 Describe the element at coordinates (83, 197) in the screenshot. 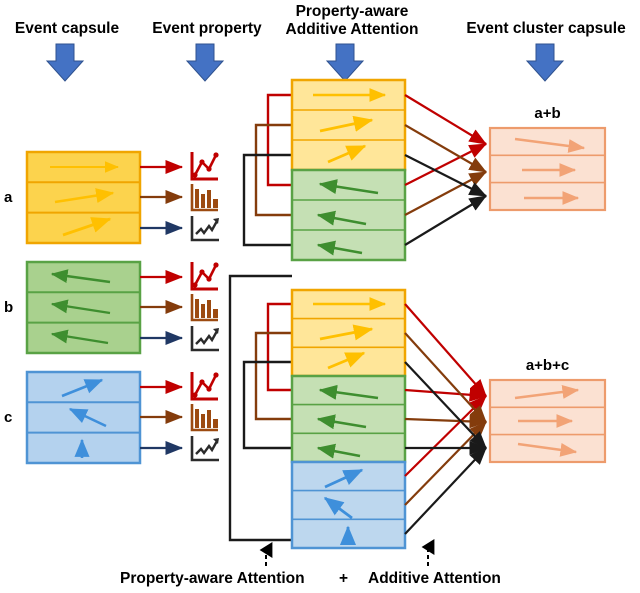

I see `event-capsule-a` at that location.